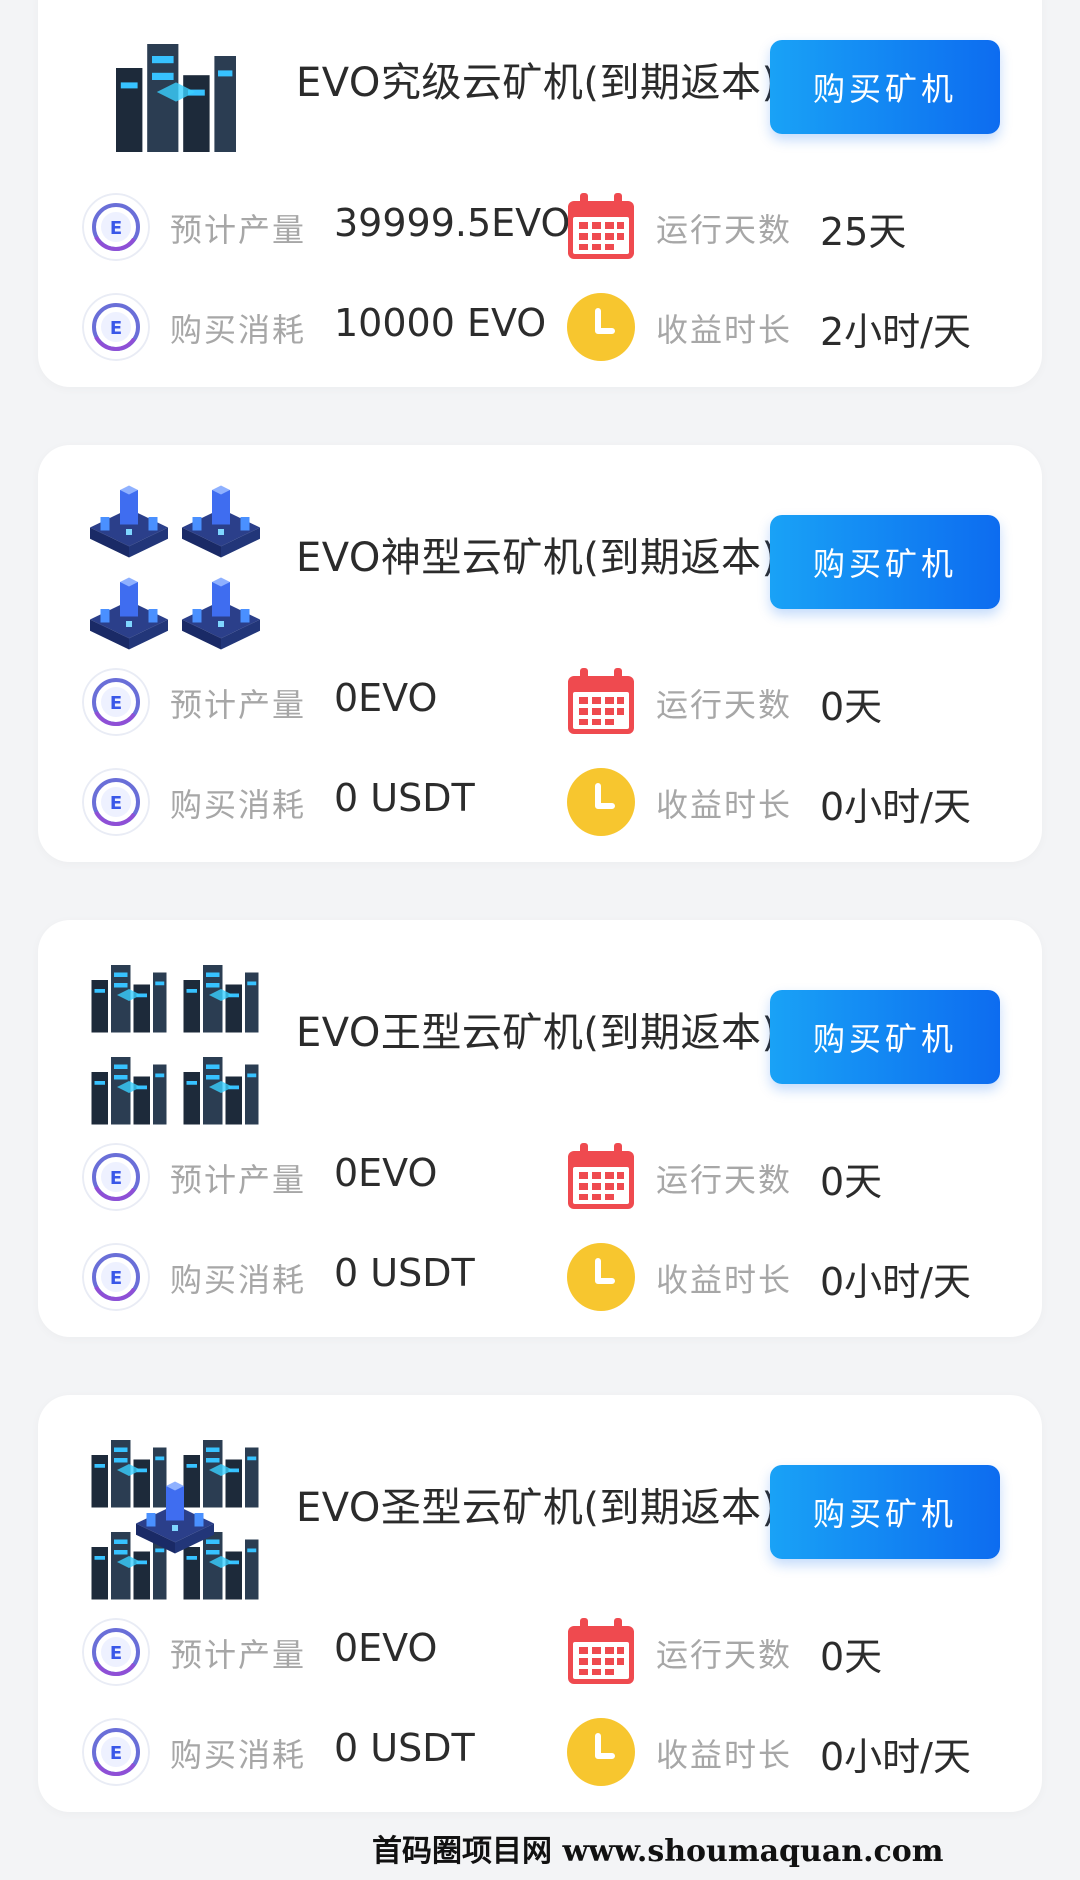 This screenshot has width=1080, height=1880. I want to click on miner-title: EVO圣型云矿机(到期返本), so click(537, 1508).